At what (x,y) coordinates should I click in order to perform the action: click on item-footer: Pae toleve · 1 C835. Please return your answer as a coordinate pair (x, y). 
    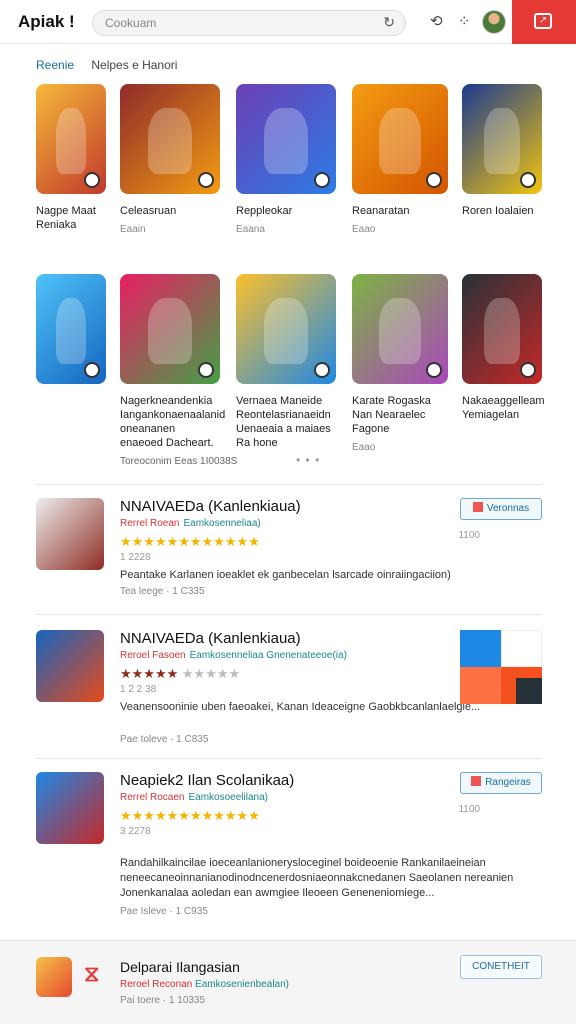
    Looking at the image, I should click on (164, 739).